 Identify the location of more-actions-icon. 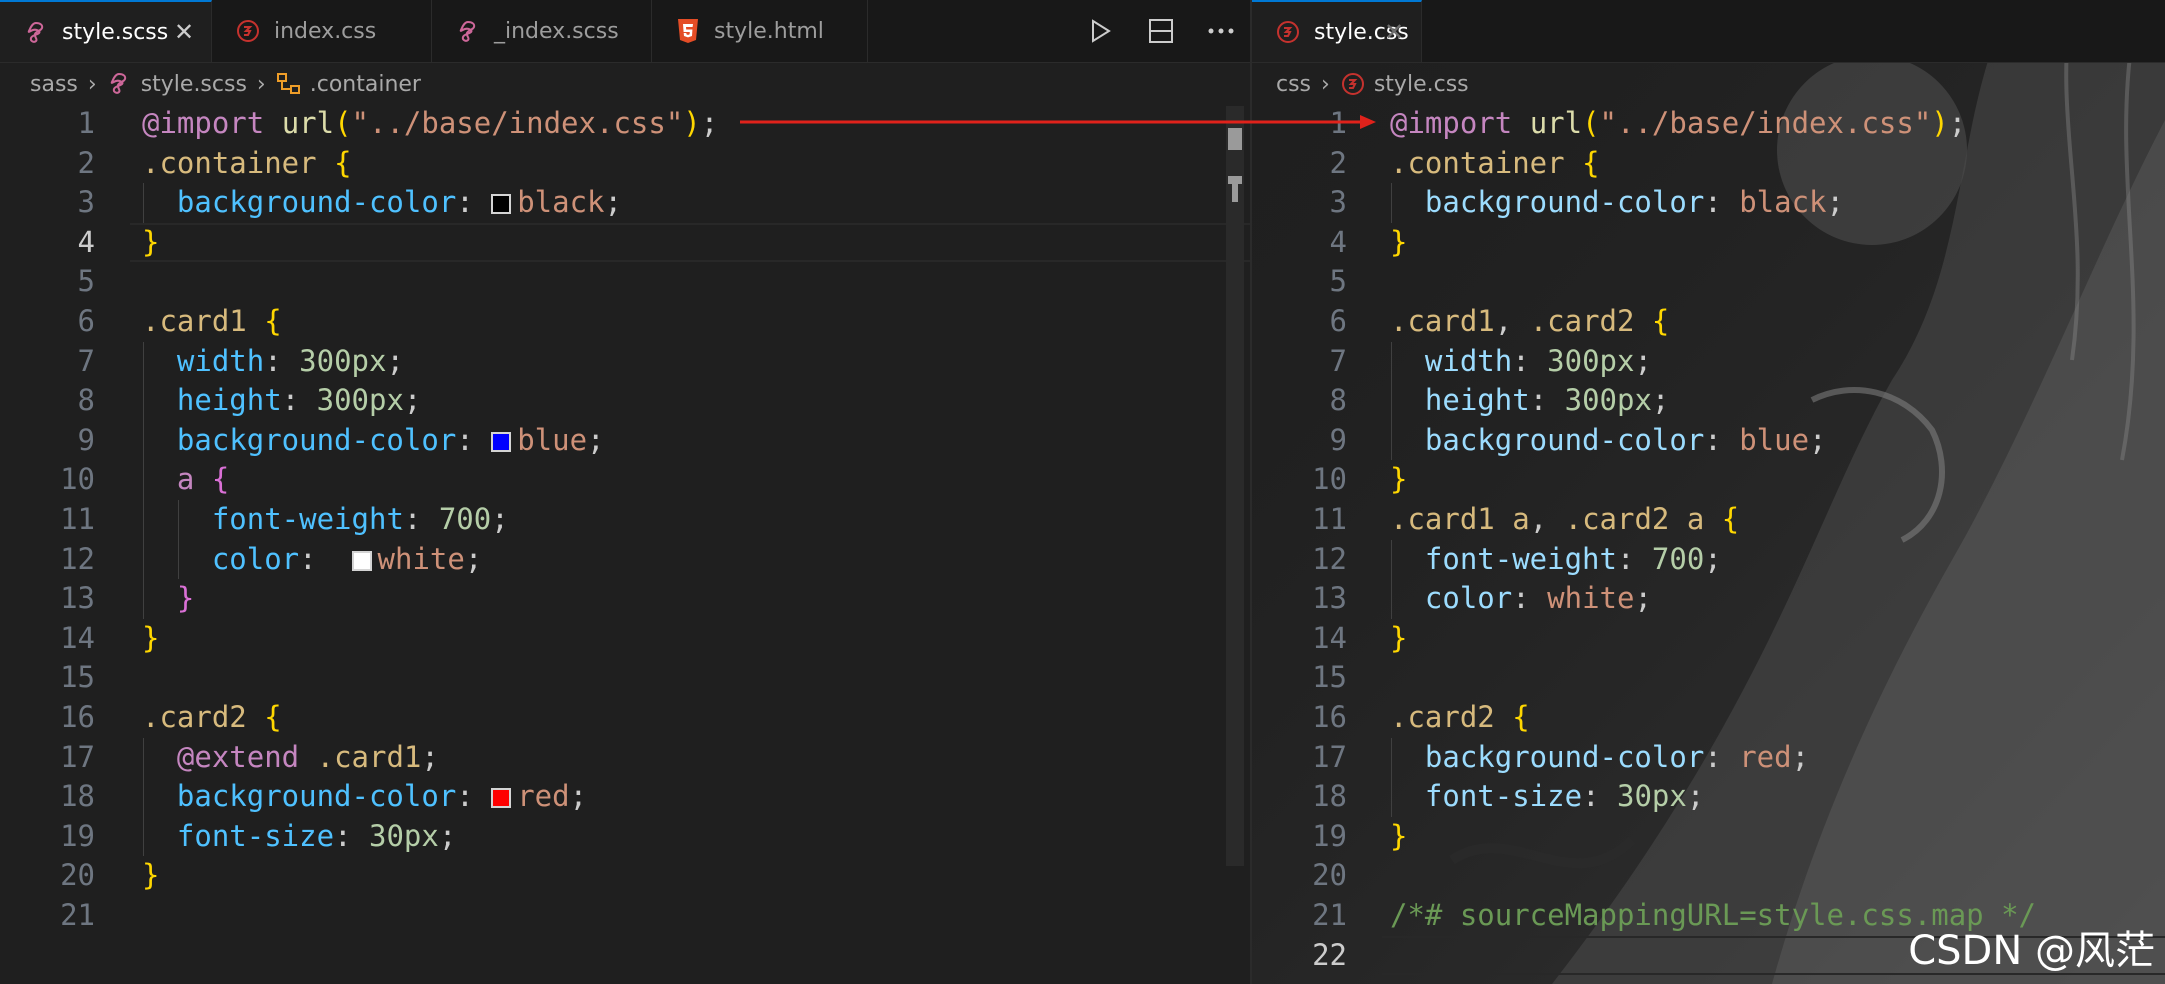
(1221, 31).